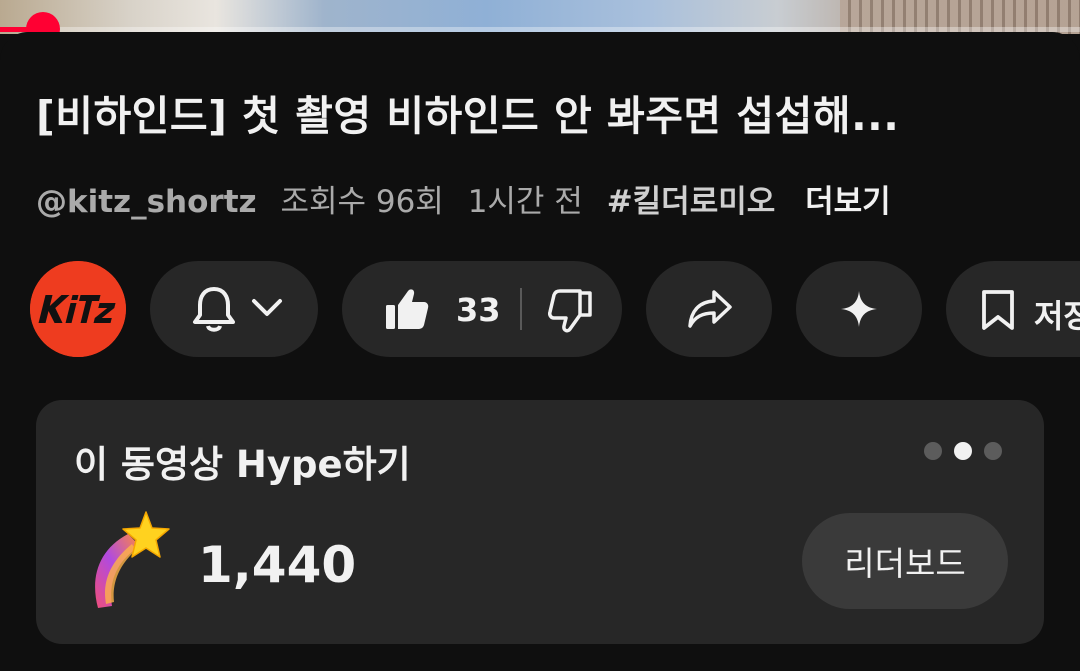  What do you see at coordinates (214, 309) in the screenshot?
I see `bell-icon` at bounding box center [214, 309].